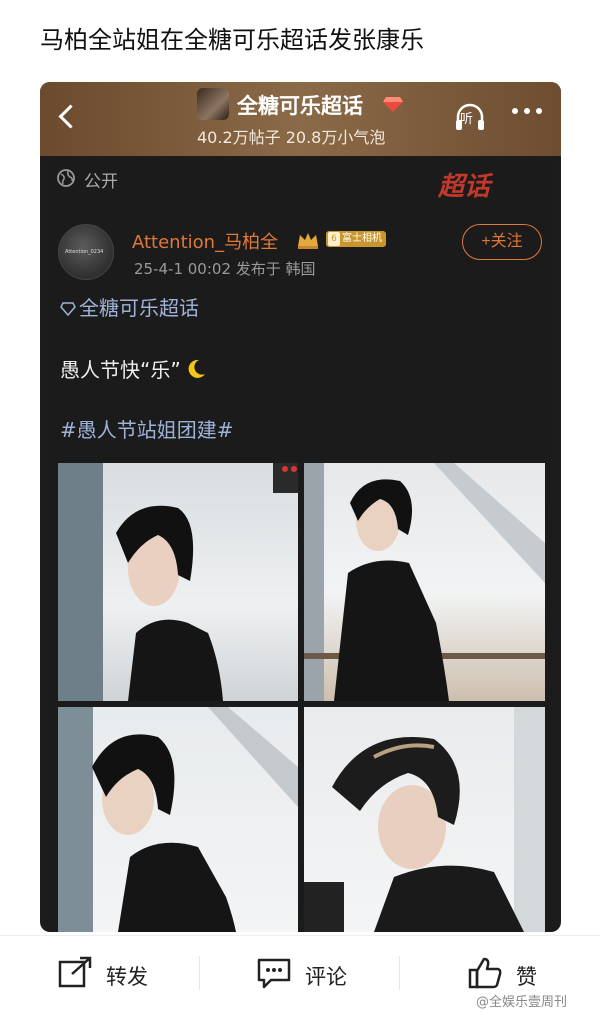  What do you see at coordinates (196, 368) in the screenshot?
I see `moon-icon` at bounding box center [196, 368].